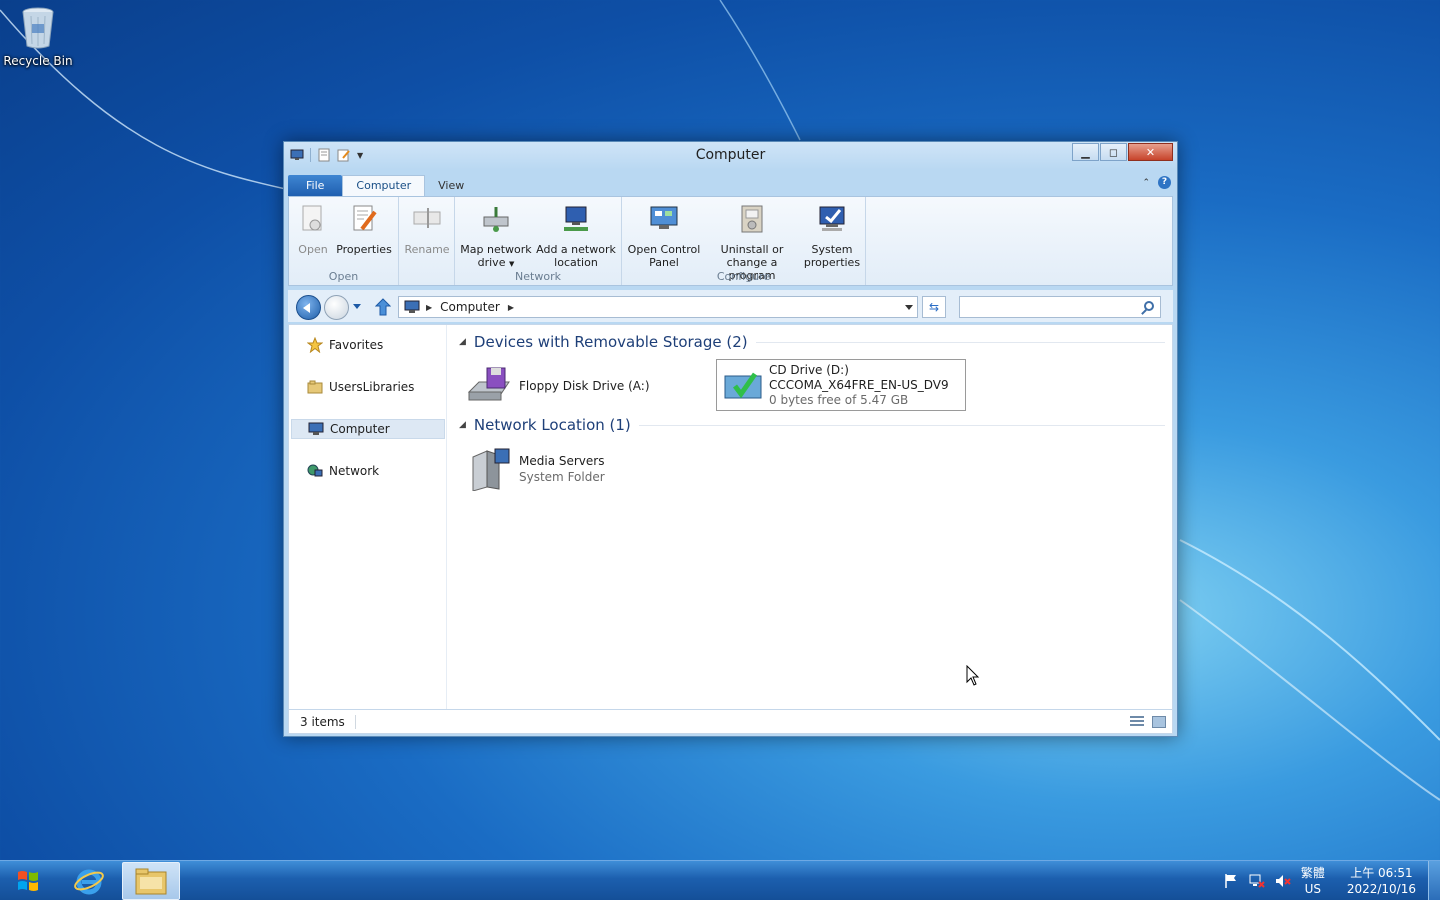 The height and width of the screenshot is (900, 1440). Describe the element at coordinates (316, 428) in the screenshot. I see `computer-icon` at that location.